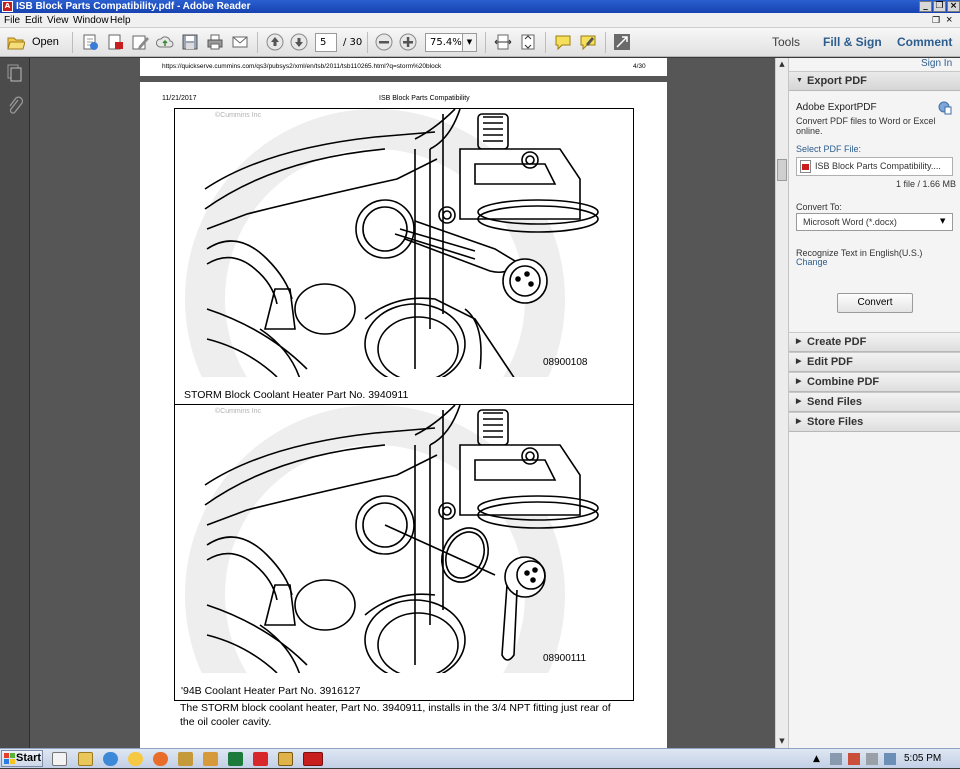 The width and height of the screenshot is (960, 769). What do you see at coordinates (786, 42) in the screenshot?
I see `tools-pane-button: Tools` at bounding box center [786, 42].